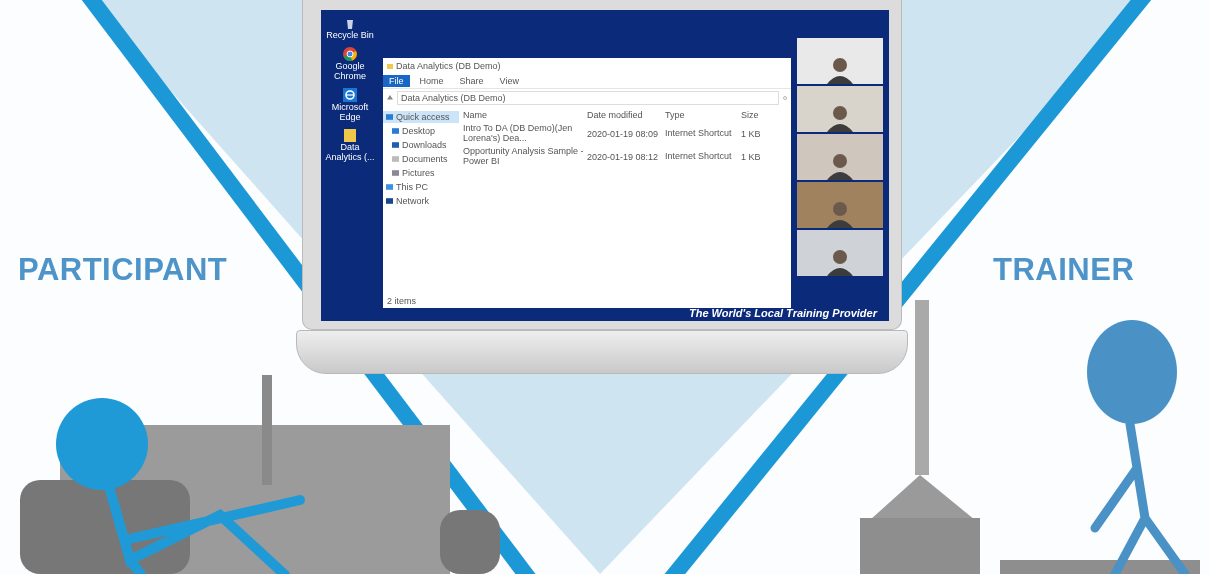  I want to click on participant-label: PARTICIPANT, so click(123, 270).